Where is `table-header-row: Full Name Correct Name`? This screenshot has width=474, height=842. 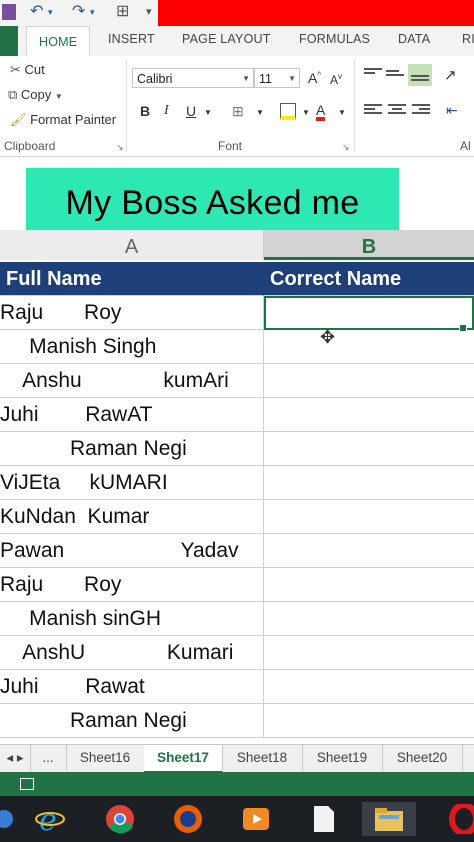 table-header-row: Full Name Correct Name is located at coordinates (237, 279).